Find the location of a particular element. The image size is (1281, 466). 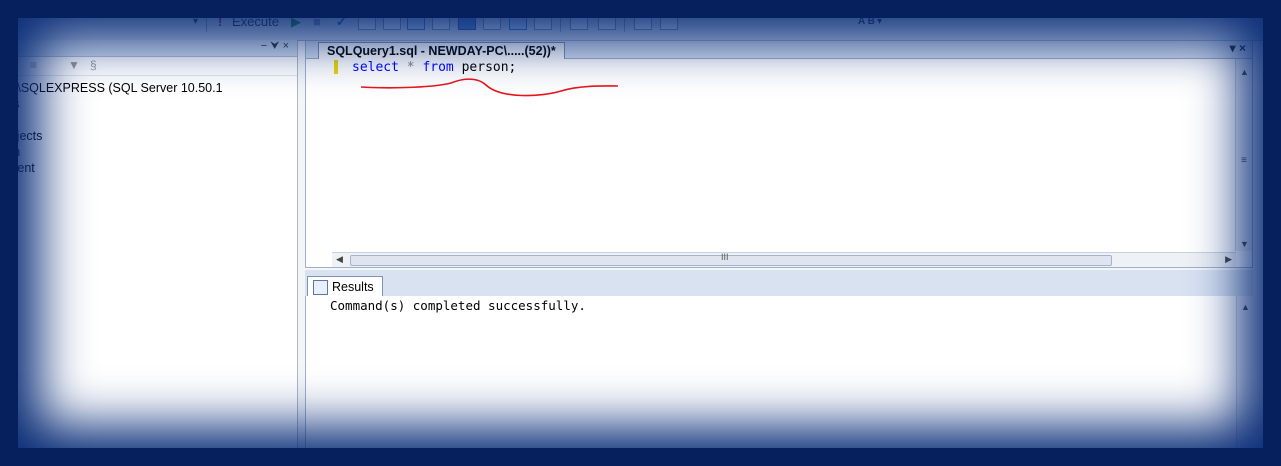

comment-icon is located at coordinates (543, 22).